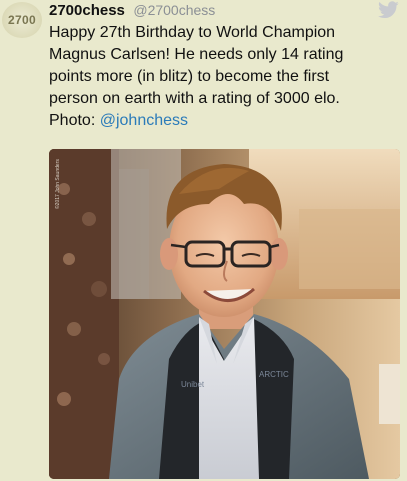  I want to click on tweet-header: 2700chess @2700chess, so click(132, 10).